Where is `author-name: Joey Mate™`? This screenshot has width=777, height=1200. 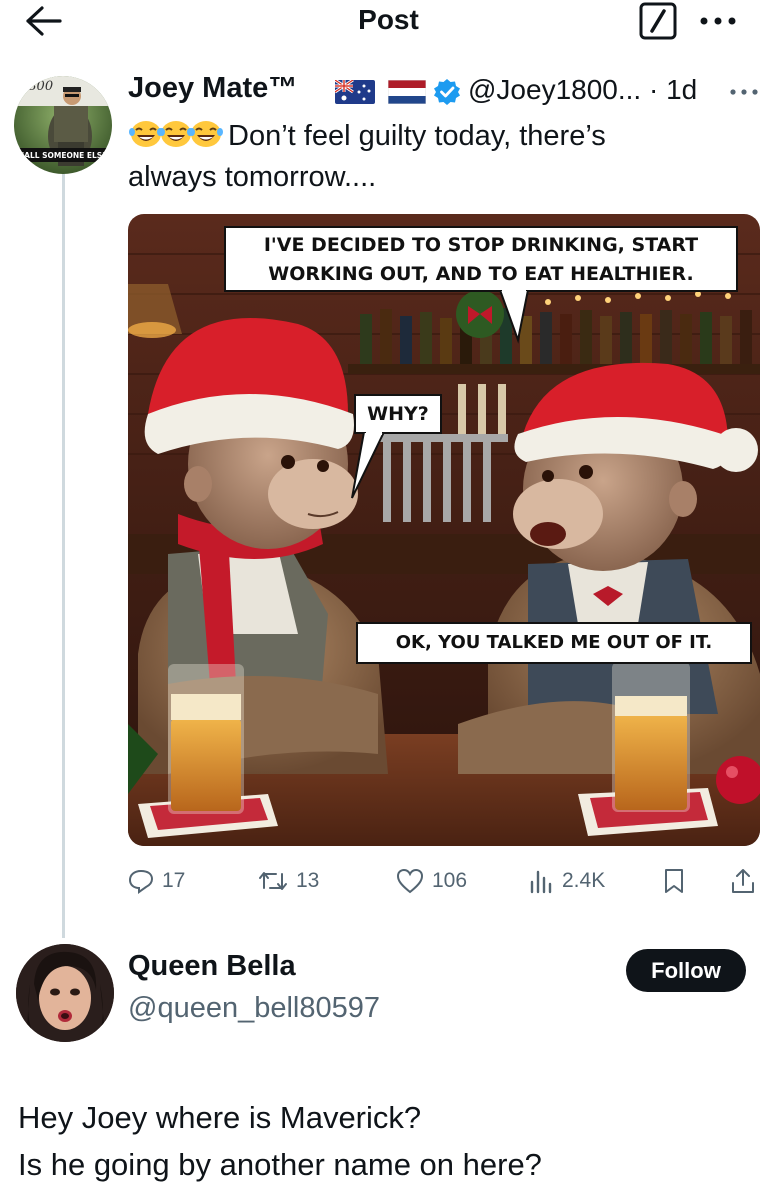 author-name: Joey Mate™ is located at coordinates (212, 88).